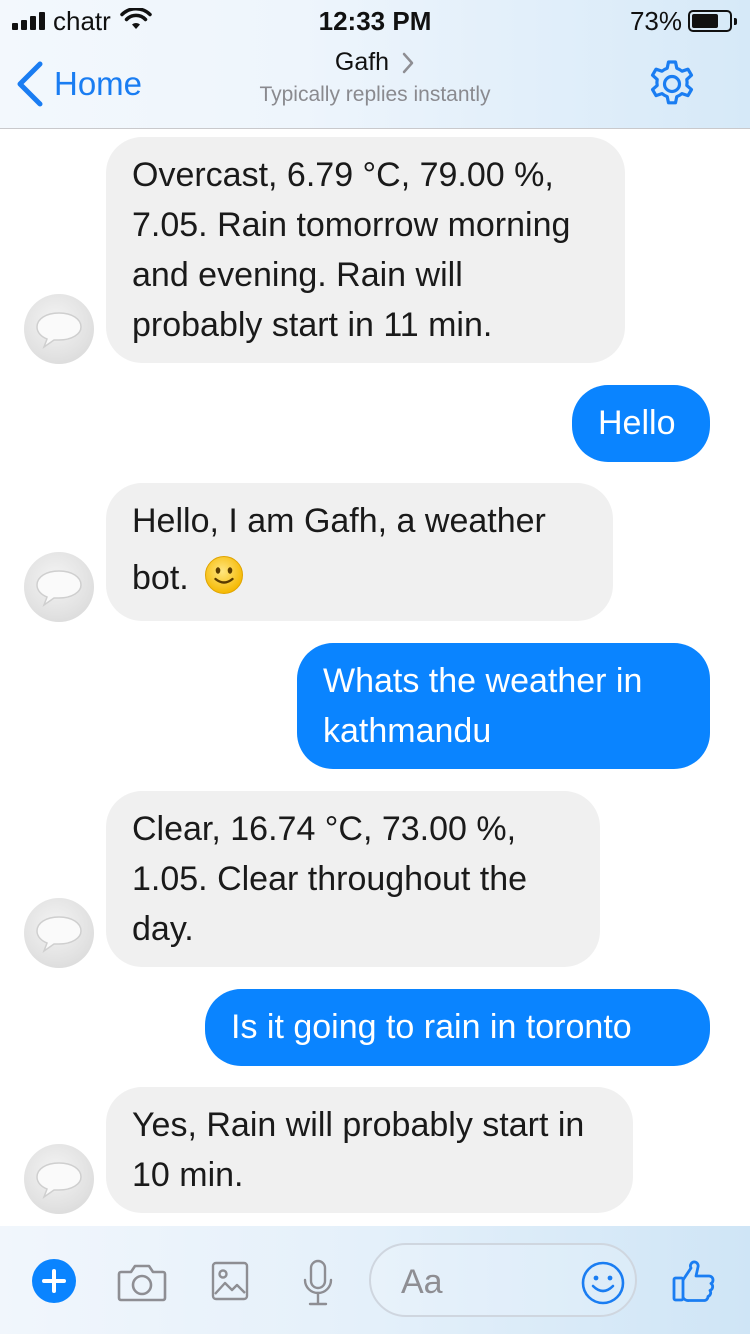 The height and width of the screenshot is (1334, 750). What do you see at coordinates (483, 706) in the screenshot?
I see `message-text: Whats the weather in kathmandu` at bounding box center [483, 706].